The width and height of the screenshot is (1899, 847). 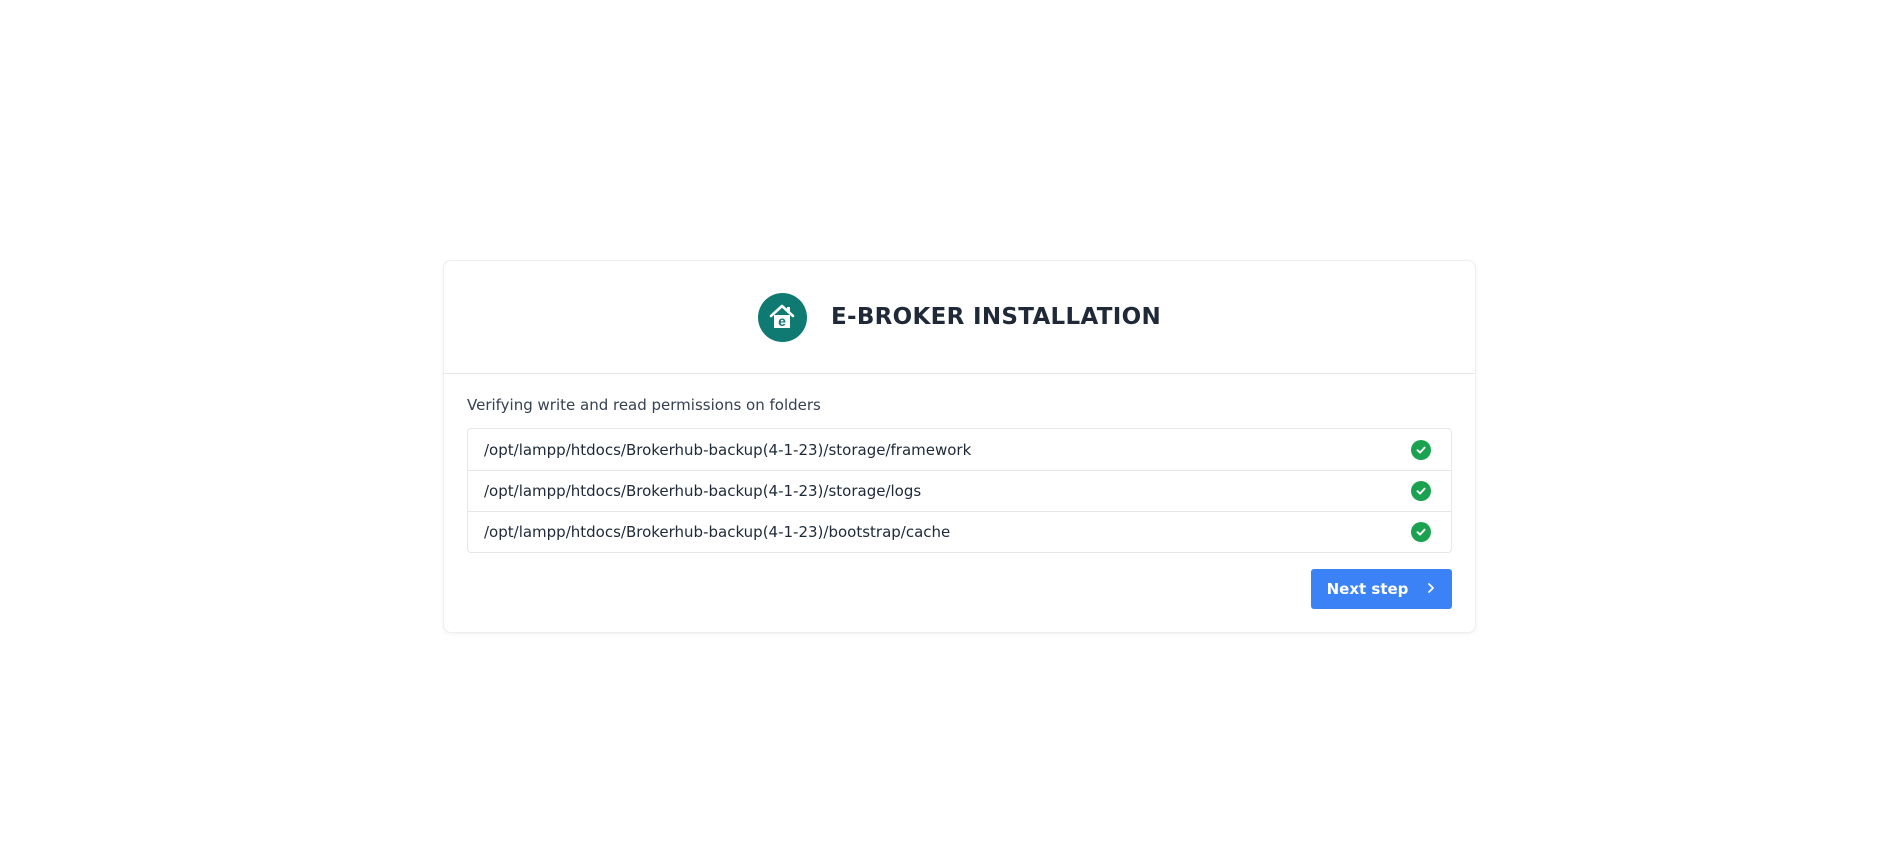 What do you see at coordinates (996, 317) in the screenshot?
I see `page-title: E-BROKER INSTALLATION` at bounding box center [996, 317].